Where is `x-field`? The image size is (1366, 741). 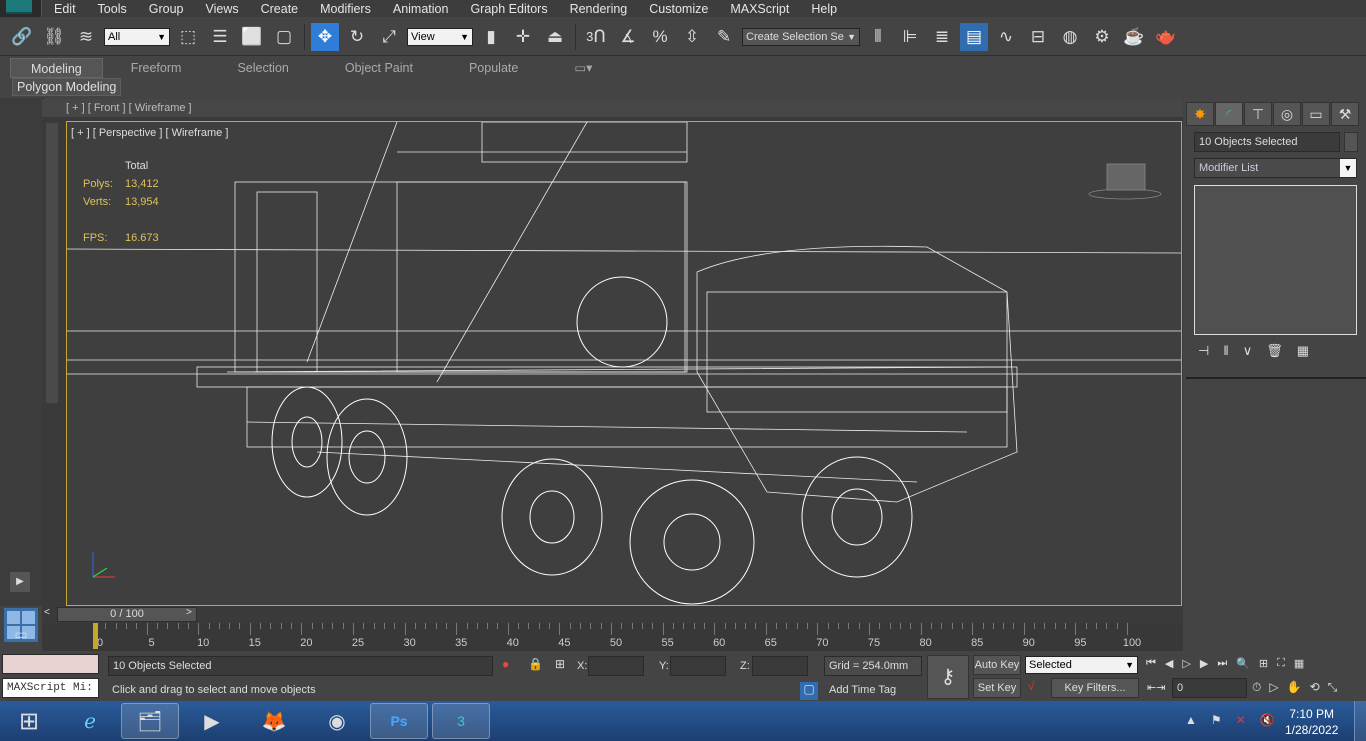 x-field is located at coordinates (616, 666).